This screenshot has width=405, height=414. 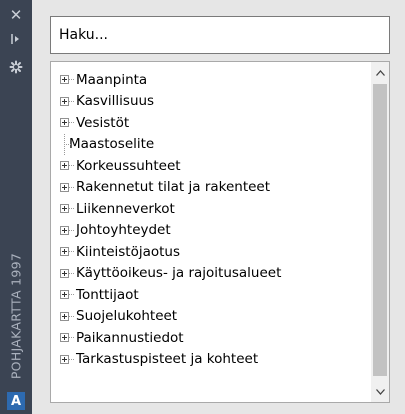 What do you see at coordinates (212, 231) in the screenshot?
I see `tree-item: Johtoyhteydet` at bounding box center [212, 231].